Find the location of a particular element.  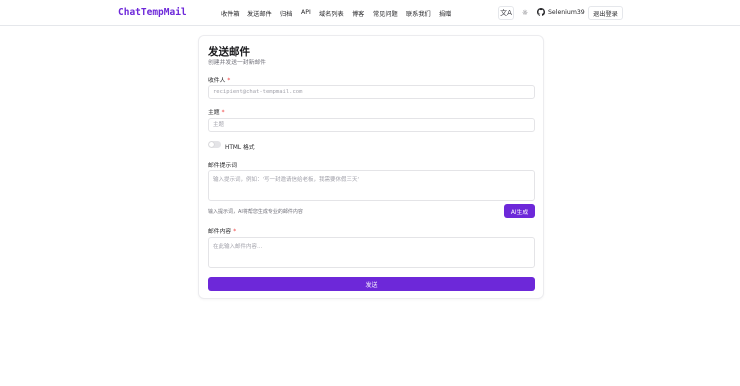

to-label: 收件人 * is located at coordinates (219, 79).